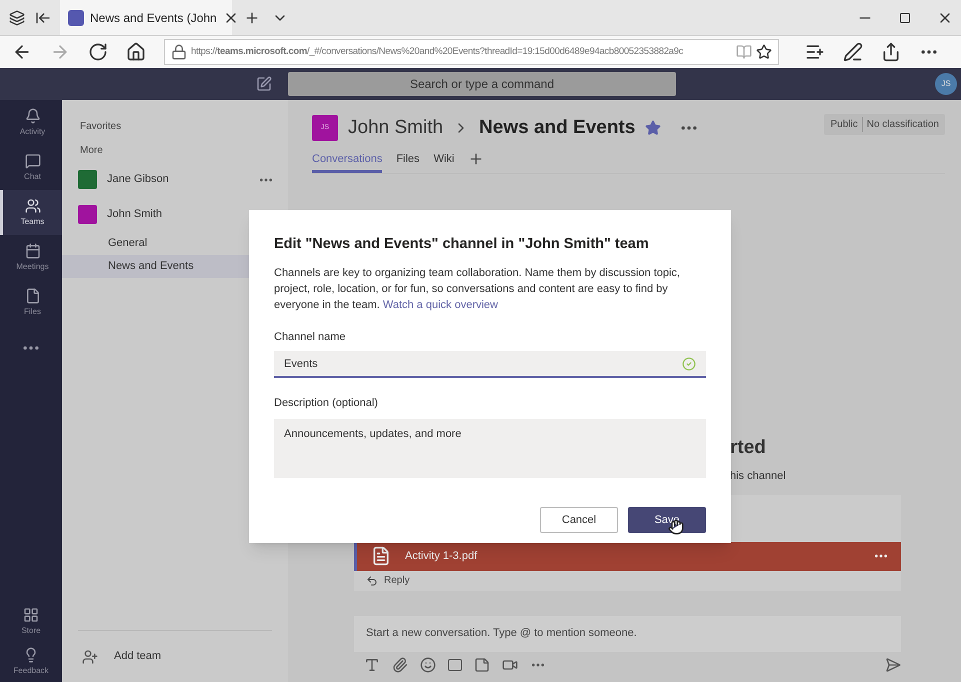  I want to click on heading-text: rted, so click(748, 448).